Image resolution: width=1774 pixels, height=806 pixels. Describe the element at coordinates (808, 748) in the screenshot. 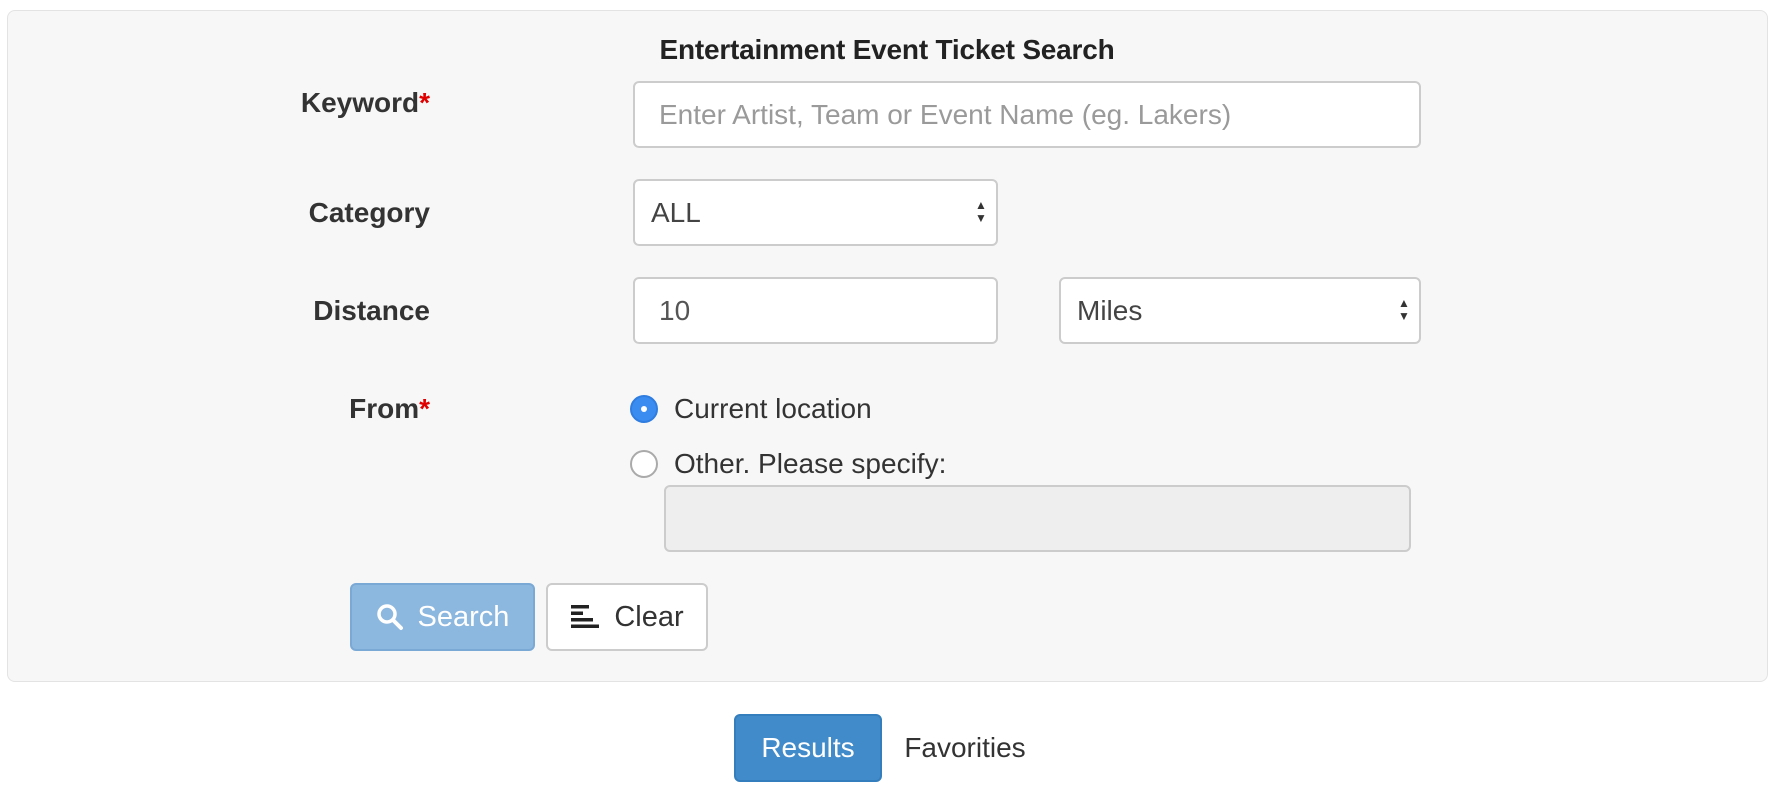

I see `tab-results: Results` at that location.